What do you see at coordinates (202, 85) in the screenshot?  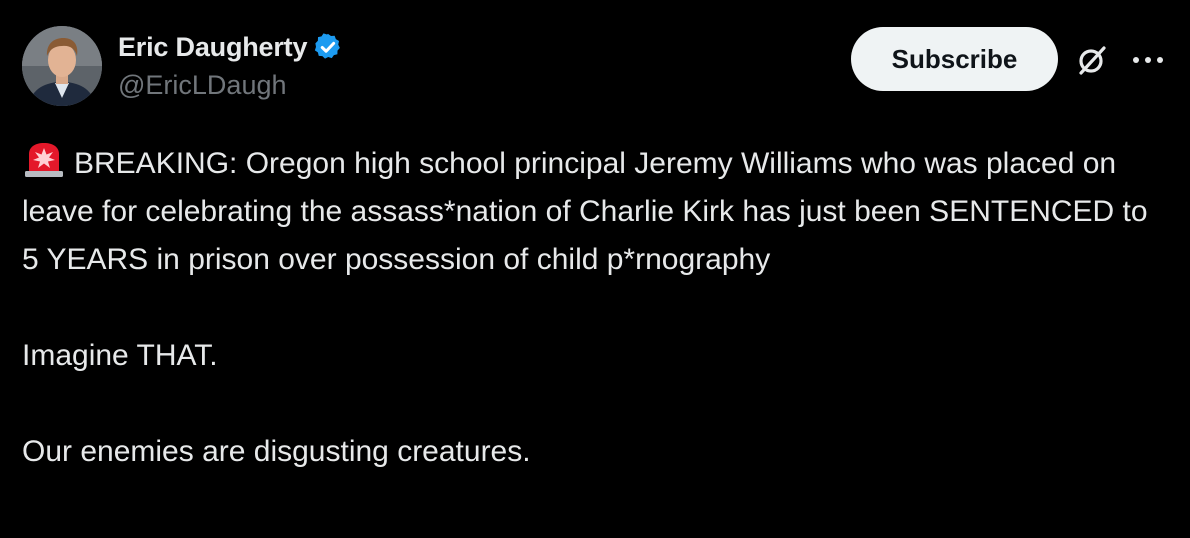 I see `author-handle: @EricLDaugh` at bounding box center [202, 85].